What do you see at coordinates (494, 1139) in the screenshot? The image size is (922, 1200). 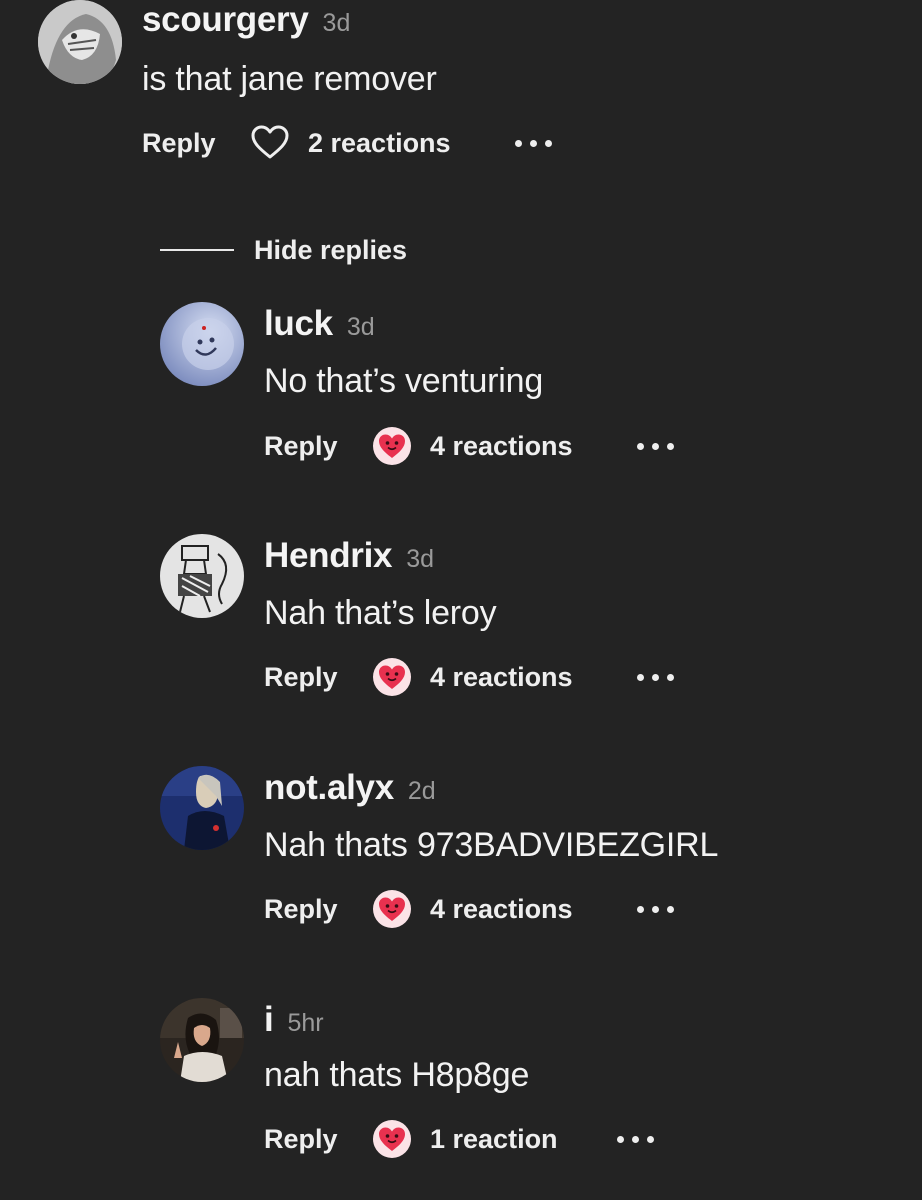 I see `reaction-count: 1 reaction` at bounding box center [494, 1139].